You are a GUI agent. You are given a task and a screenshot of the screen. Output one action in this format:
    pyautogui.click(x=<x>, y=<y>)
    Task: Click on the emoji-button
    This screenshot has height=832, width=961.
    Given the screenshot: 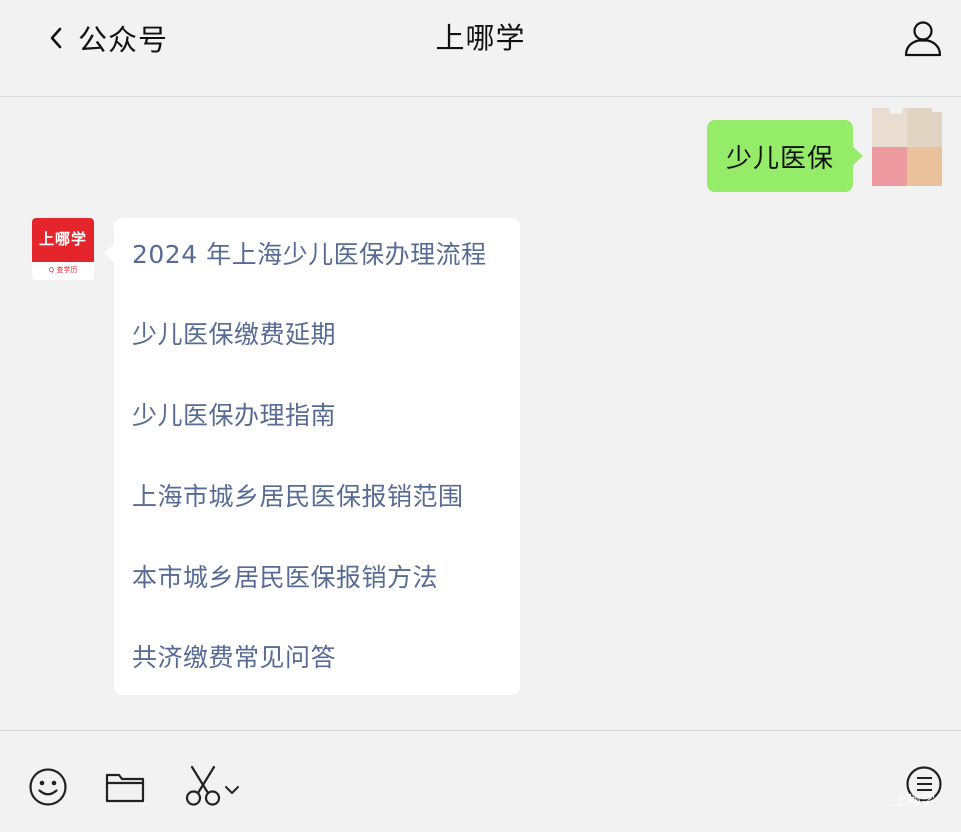 What is the action you would take?
    pyautogui.click(x=48, y=789)
    